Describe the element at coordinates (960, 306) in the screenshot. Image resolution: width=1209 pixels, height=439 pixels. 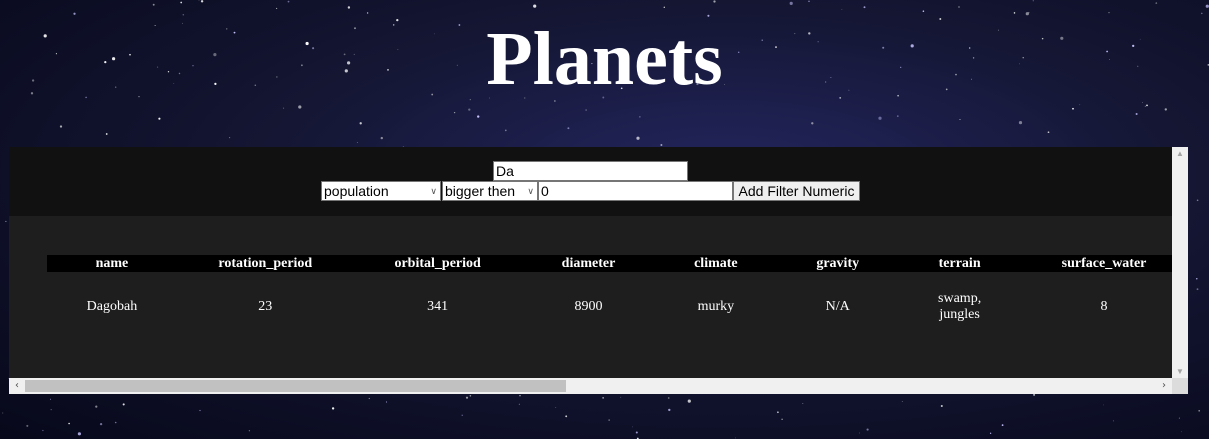
I see `cell-terrain: swamp, jungles` at that location.